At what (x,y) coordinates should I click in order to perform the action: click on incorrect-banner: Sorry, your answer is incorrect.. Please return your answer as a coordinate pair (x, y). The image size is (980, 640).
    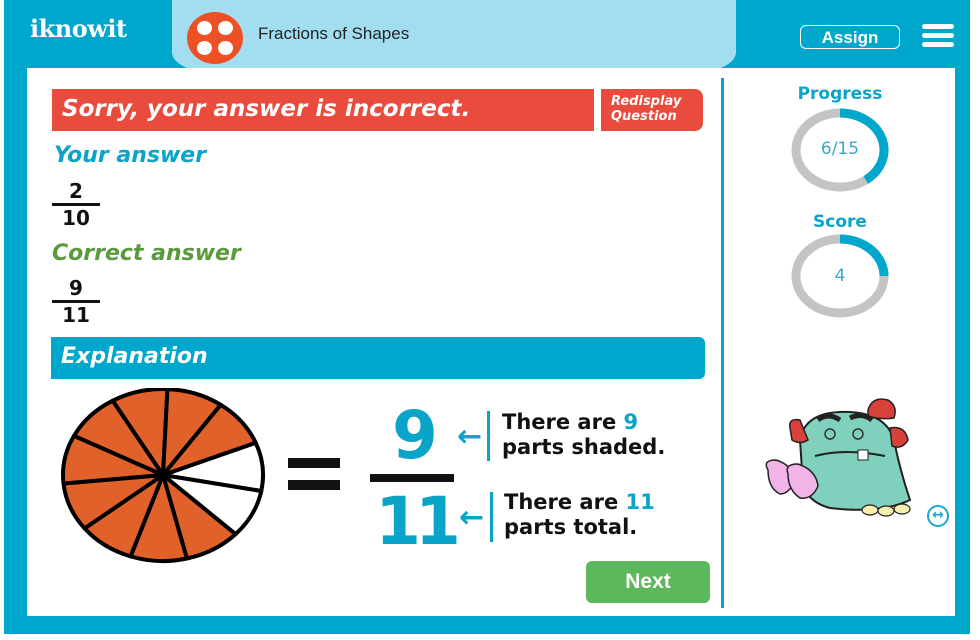
    Looking at the image, I should click on (323, 110).